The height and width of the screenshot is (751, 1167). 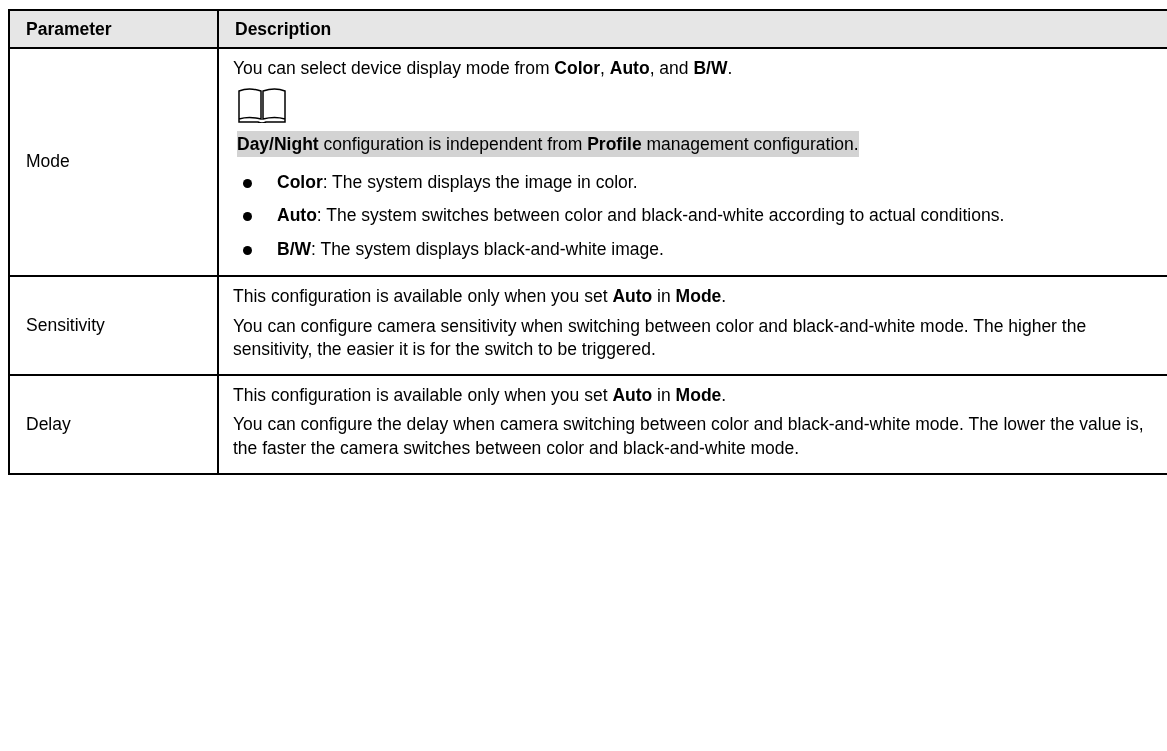 What do you see at coordinates (697, 250) in the screenshot?
I see `bullet-item: B/W: The system displays black-and-white image.` at bounding box center [697, 250].